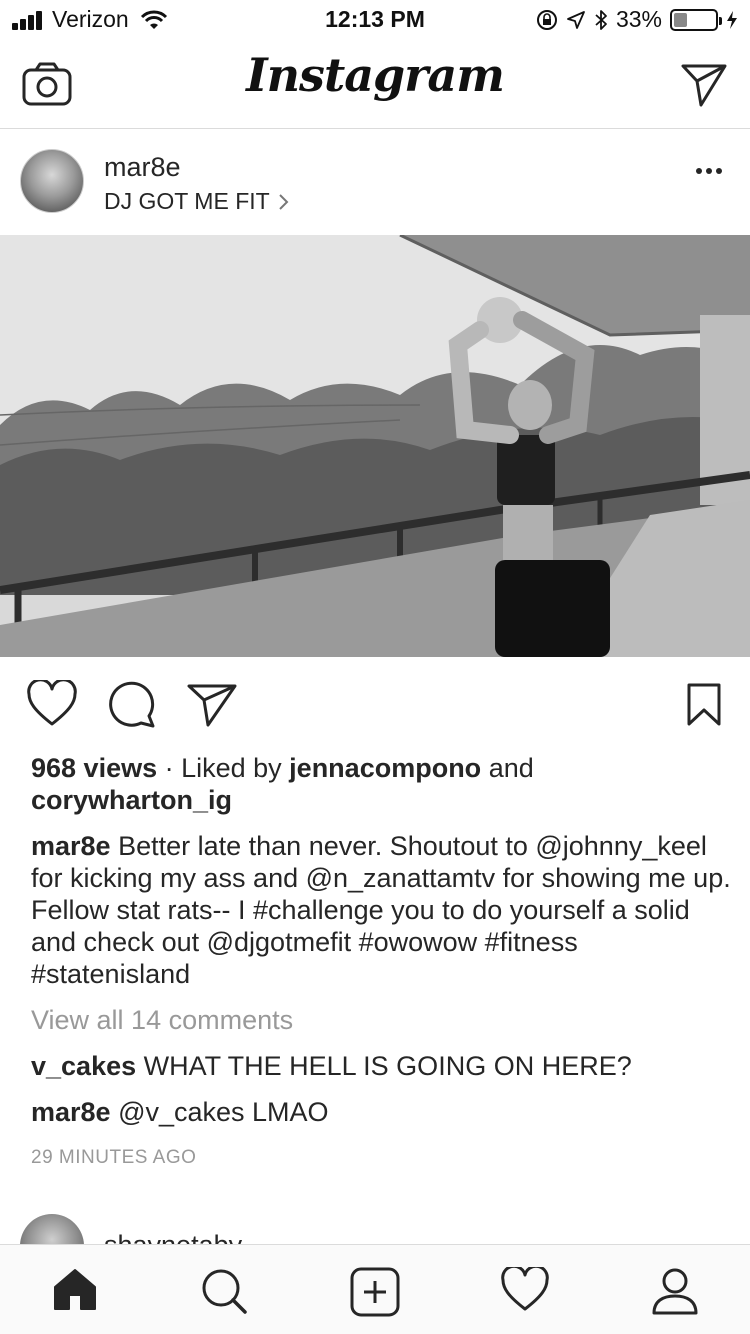 The image size is (750, 1334). I want to click on post-location-label: DJ GOT ME FIT, so click(187, 201).